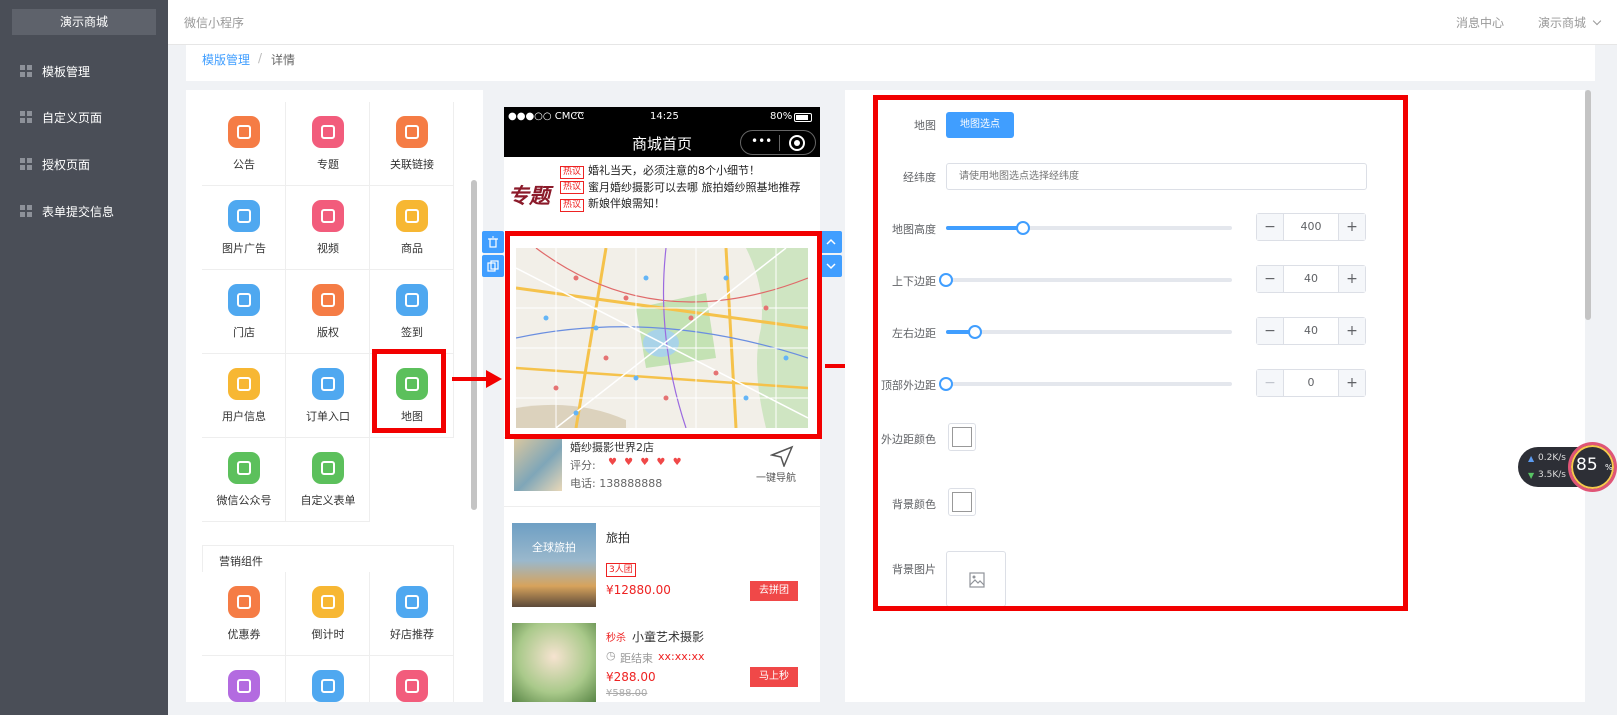 Image resolution: width=1617 pixels, height=715 pixels. What do you see at coordinates (328, 332) in the screenshot?
I see `component-label: 版权` at bounding box center [328, 332].